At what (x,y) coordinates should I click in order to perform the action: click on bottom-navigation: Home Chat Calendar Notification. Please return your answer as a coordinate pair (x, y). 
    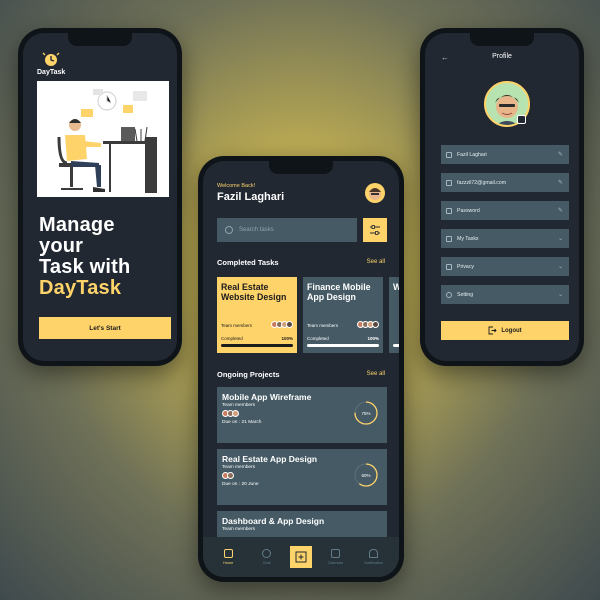
    Looking at the image, I should click on (301, 557).